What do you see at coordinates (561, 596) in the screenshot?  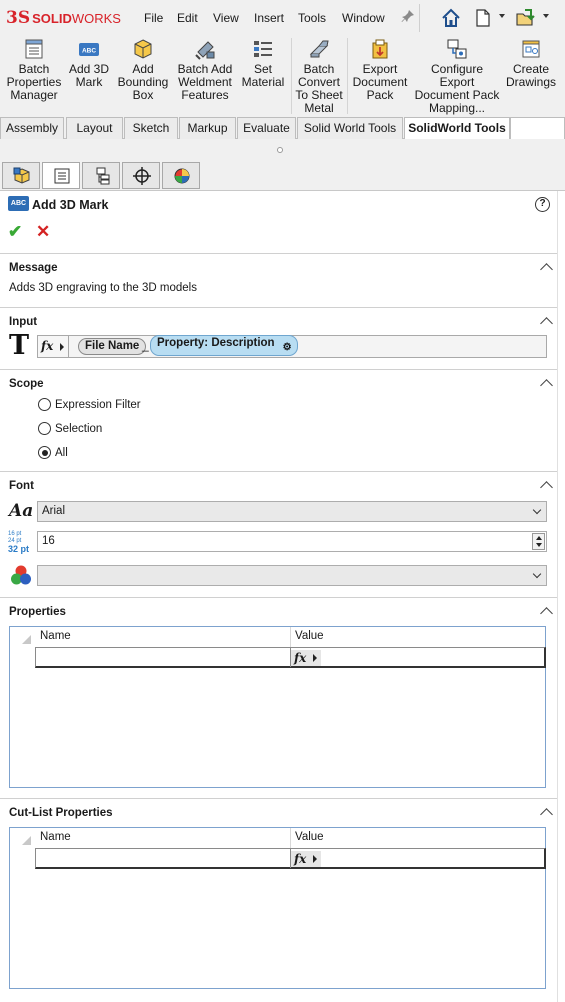 I see `panel-resize-gutter` at bounding box center [561, 596].